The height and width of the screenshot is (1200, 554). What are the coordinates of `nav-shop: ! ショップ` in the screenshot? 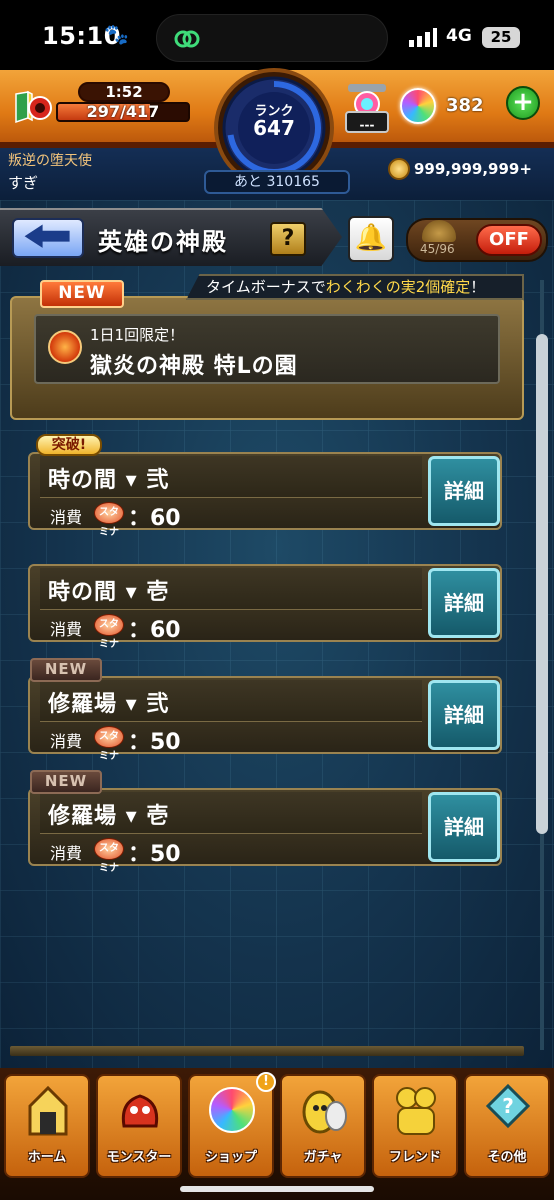 It's located at (232, 1125).